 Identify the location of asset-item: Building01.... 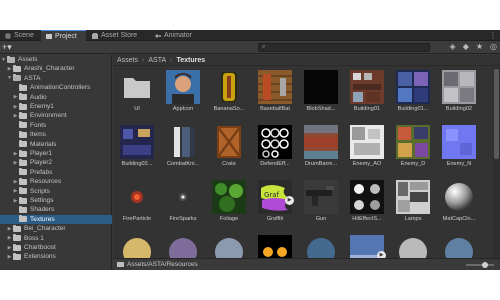
(412, 94).